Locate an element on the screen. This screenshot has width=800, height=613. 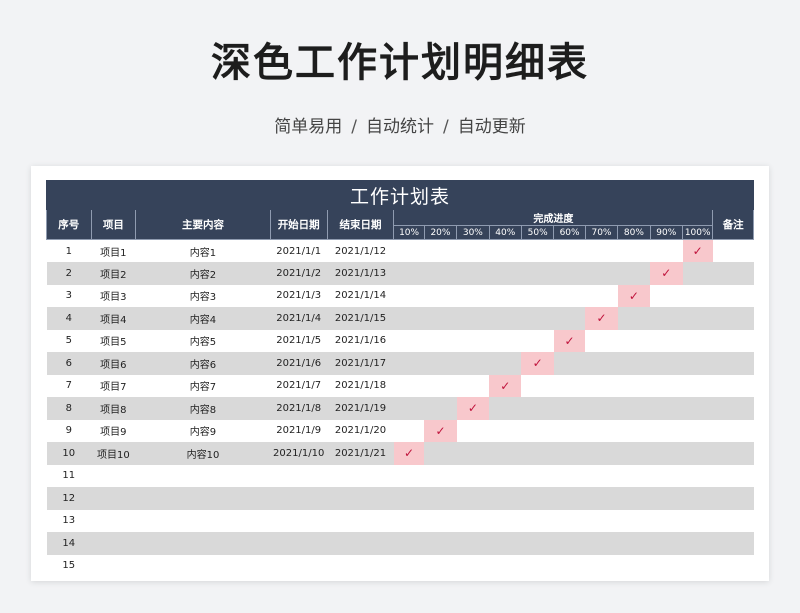
cell-start-date: 2021/1/6 is located at coordinates (299, 363).